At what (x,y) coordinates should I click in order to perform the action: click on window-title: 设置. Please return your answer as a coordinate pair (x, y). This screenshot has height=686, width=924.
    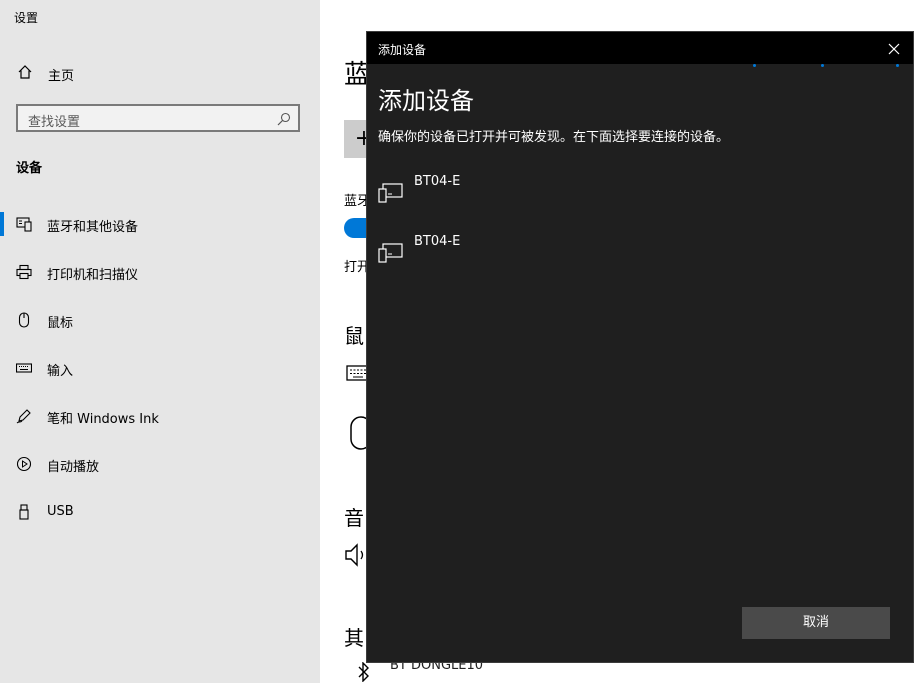
    Looking at the image, I should click on (26, 18).